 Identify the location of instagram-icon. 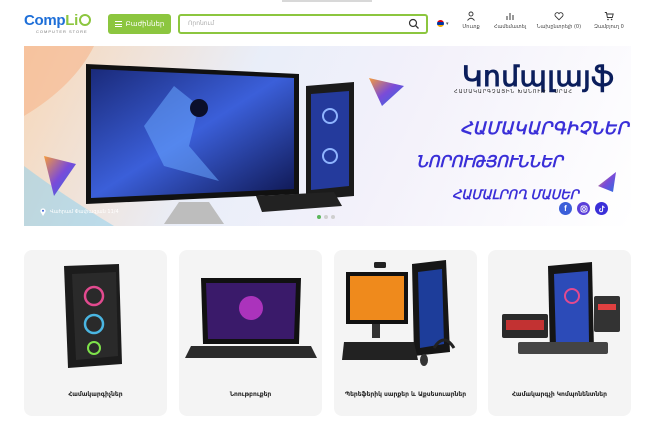
(583, 208).